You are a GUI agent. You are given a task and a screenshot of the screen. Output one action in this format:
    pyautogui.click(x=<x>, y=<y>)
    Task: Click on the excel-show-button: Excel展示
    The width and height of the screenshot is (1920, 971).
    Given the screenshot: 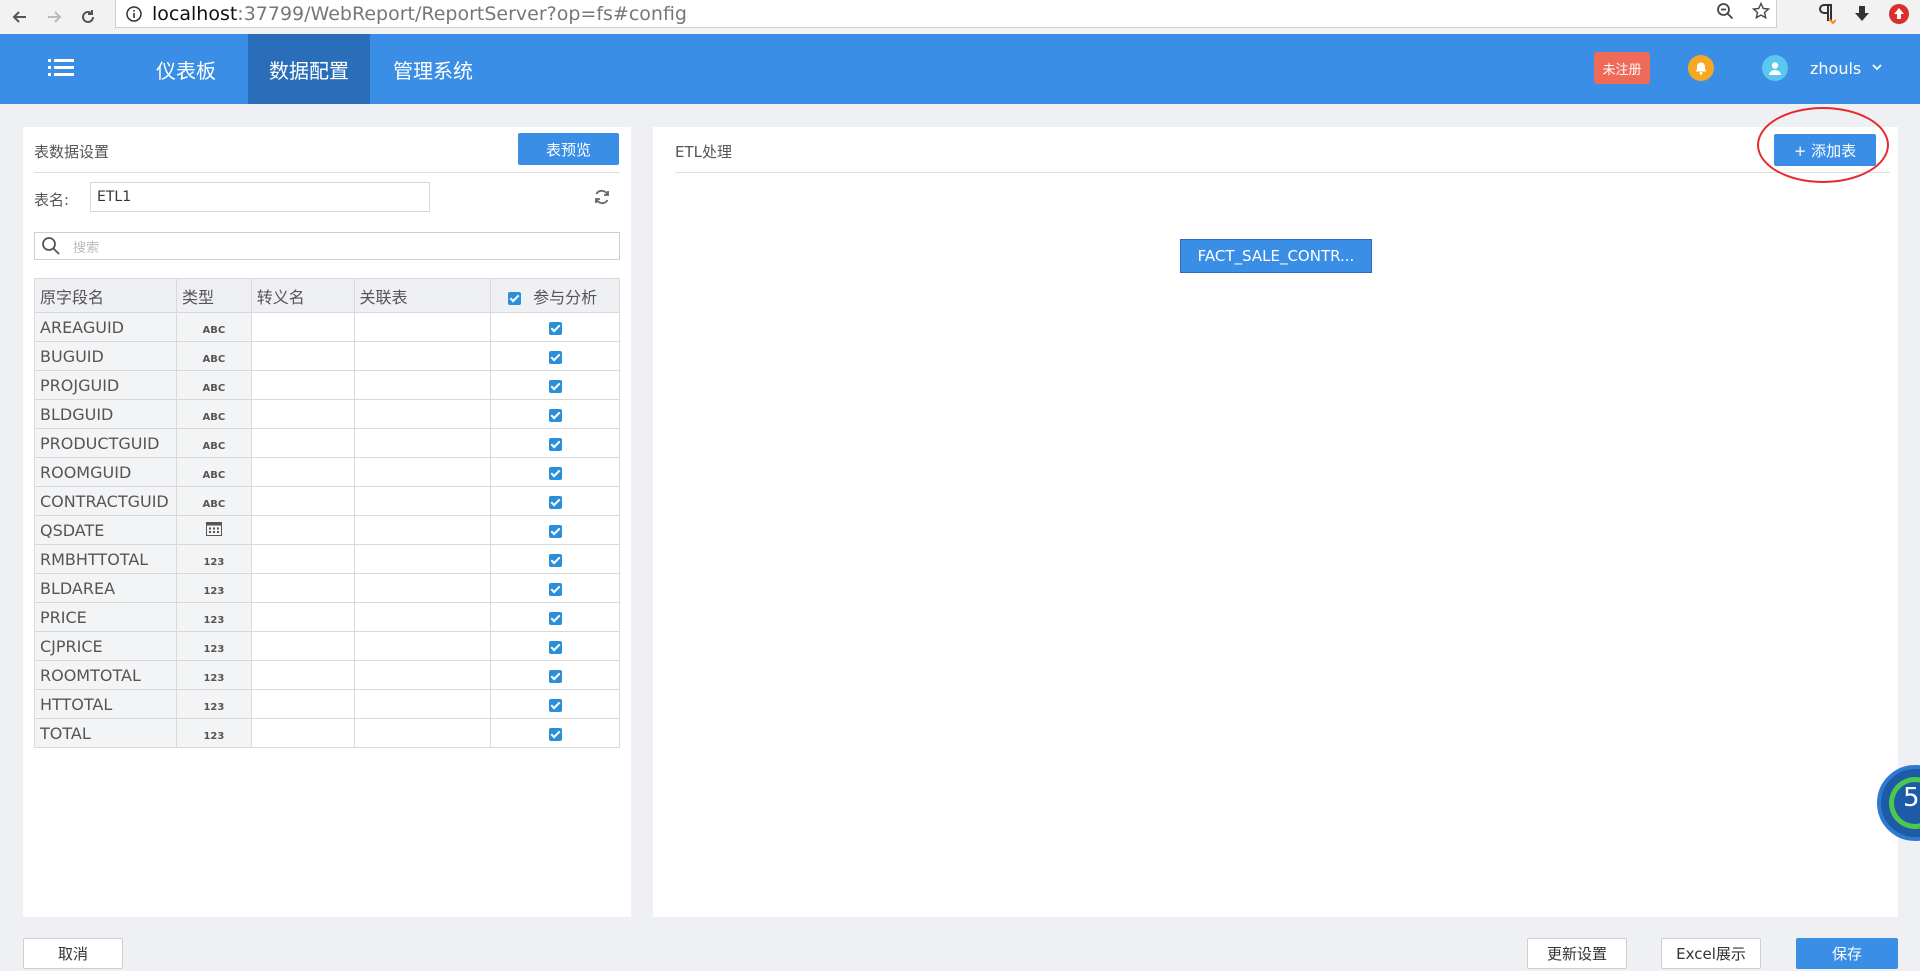 What is the action you would take?
    pyautogui.click(x=1711, y=953)
    